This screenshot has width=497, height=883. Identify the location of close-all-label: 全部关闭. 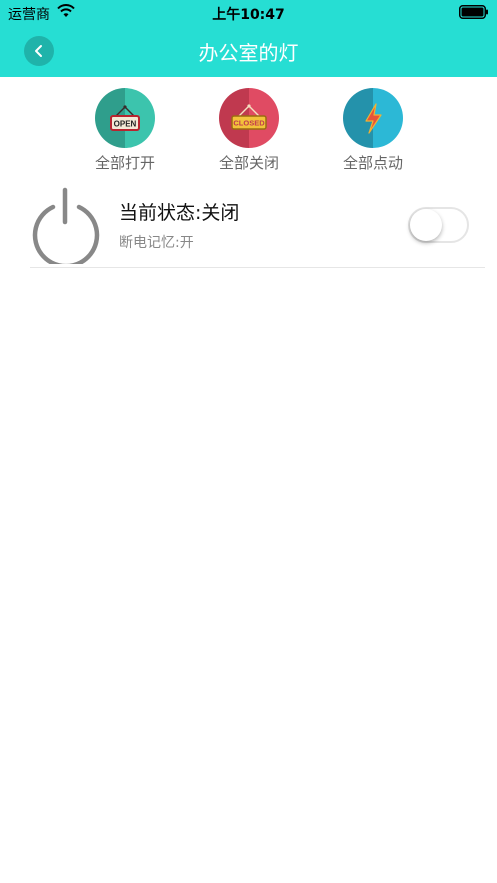
(248, 163).